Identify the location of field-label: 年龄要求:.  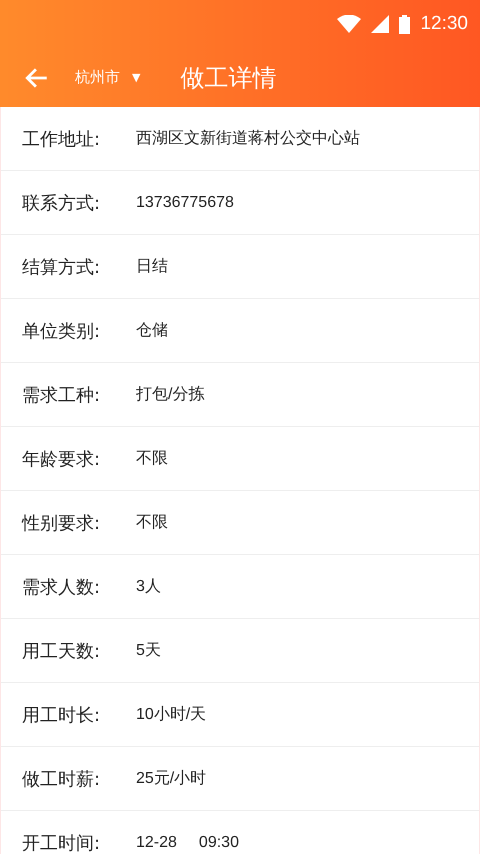
(62, 459).